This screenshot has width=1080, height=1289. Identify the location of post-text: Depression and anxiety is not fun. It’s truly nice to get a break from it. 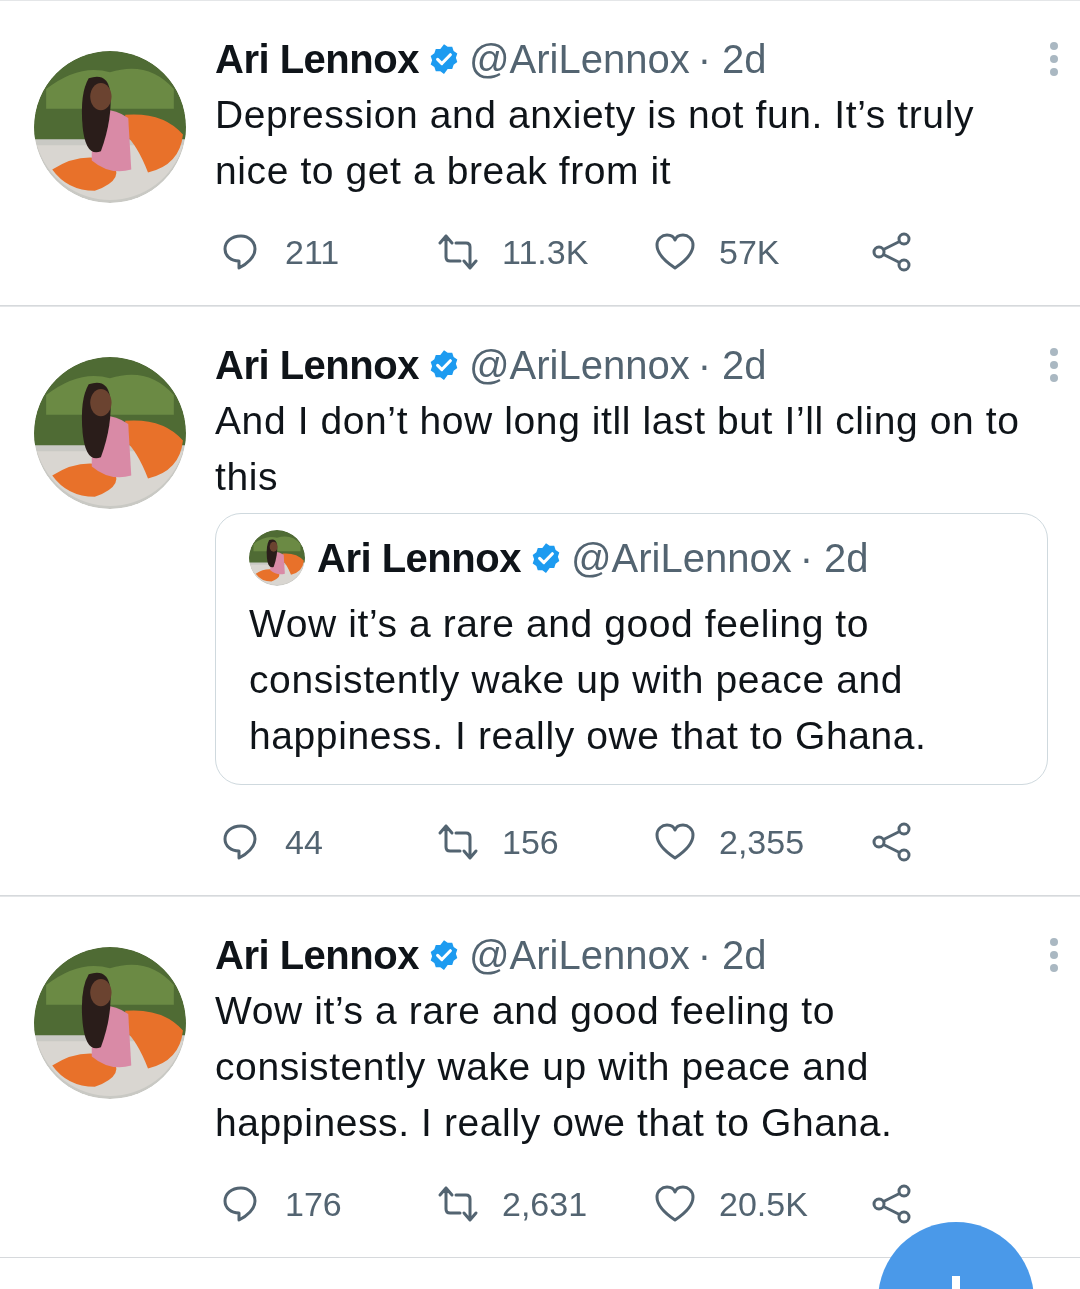
(595, 143).